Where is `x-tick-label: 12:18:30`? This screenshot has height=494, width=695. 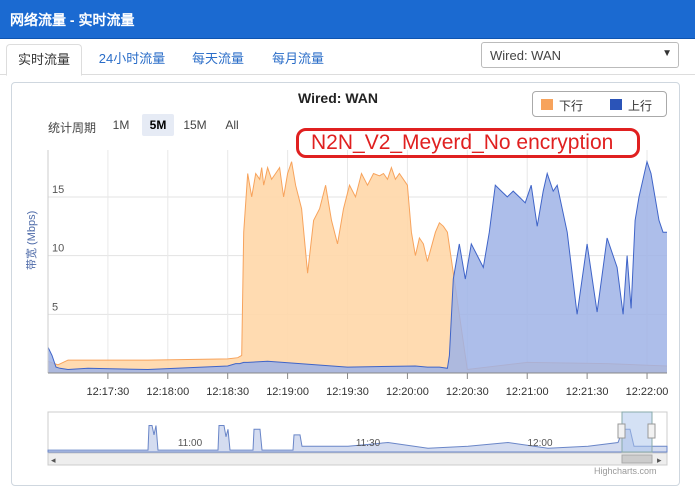 x-tick-label: 12:18:30 is located at coordinates (227, 392).